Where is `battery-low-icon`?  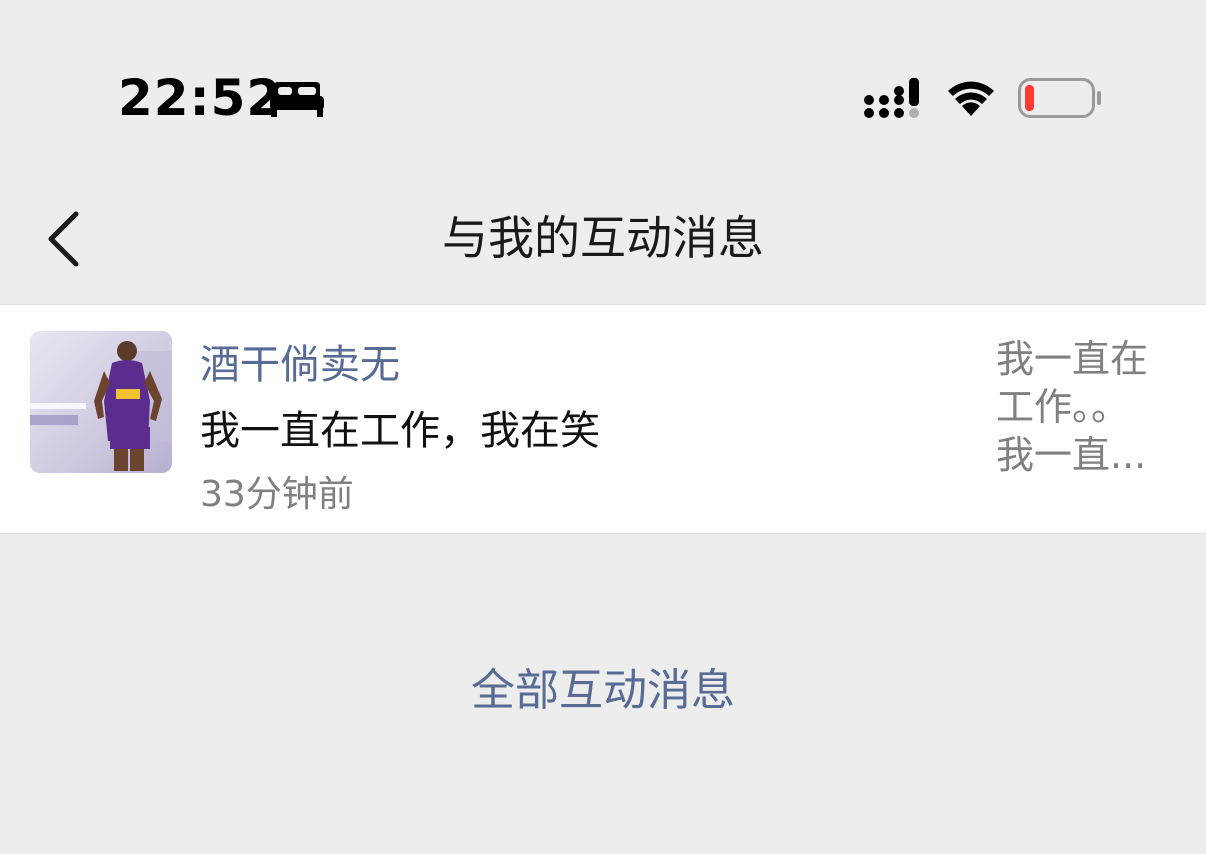 battery-low-icon is located at coordinates (1059, 98).